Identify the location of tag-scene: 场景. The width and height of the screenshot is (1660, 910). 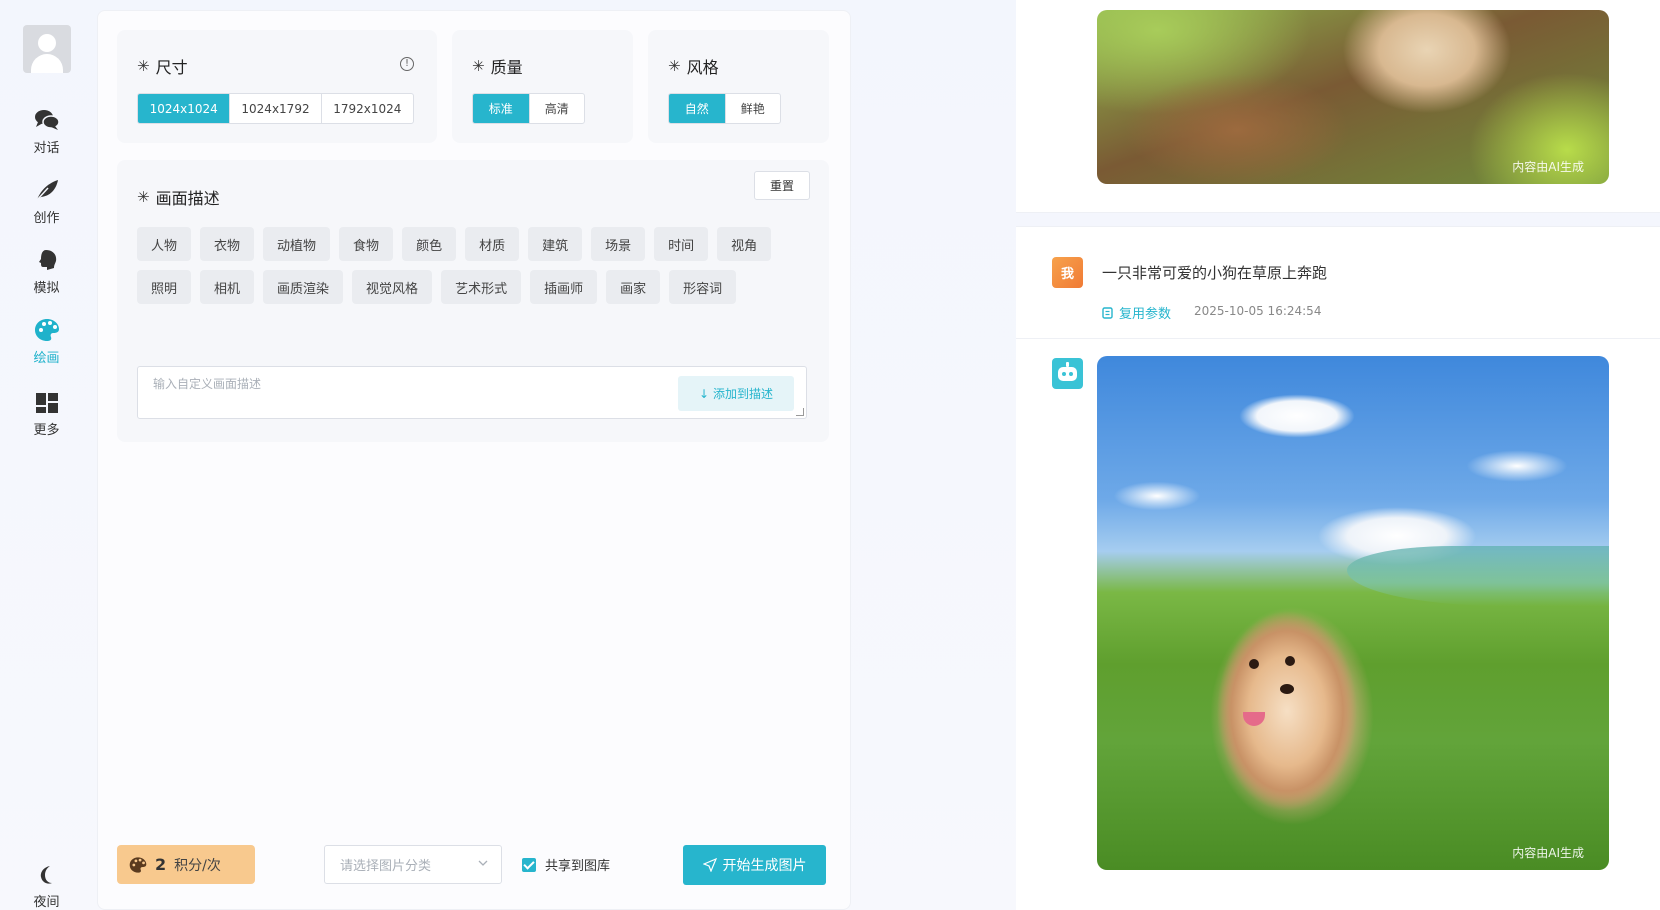
(618, 244).